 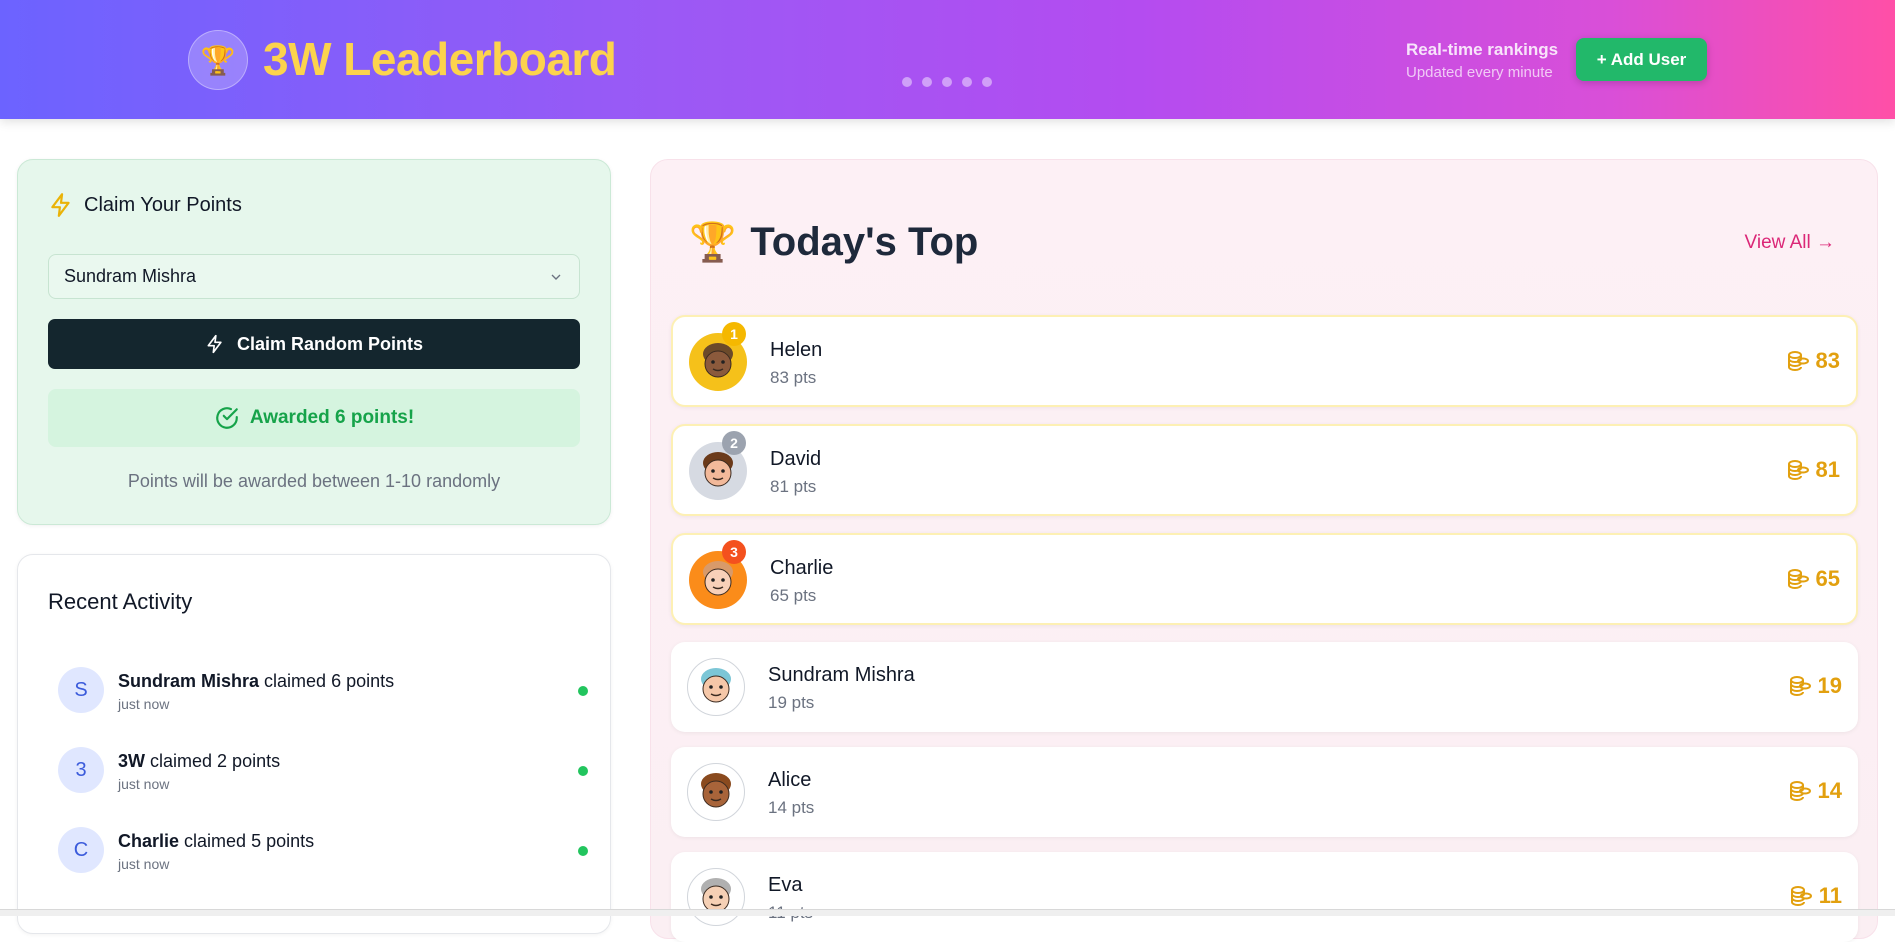 What do you see at coordinates (1827, 360) in the screenshot?
I see `score-value: 83` at bounding box center [1827, 360].